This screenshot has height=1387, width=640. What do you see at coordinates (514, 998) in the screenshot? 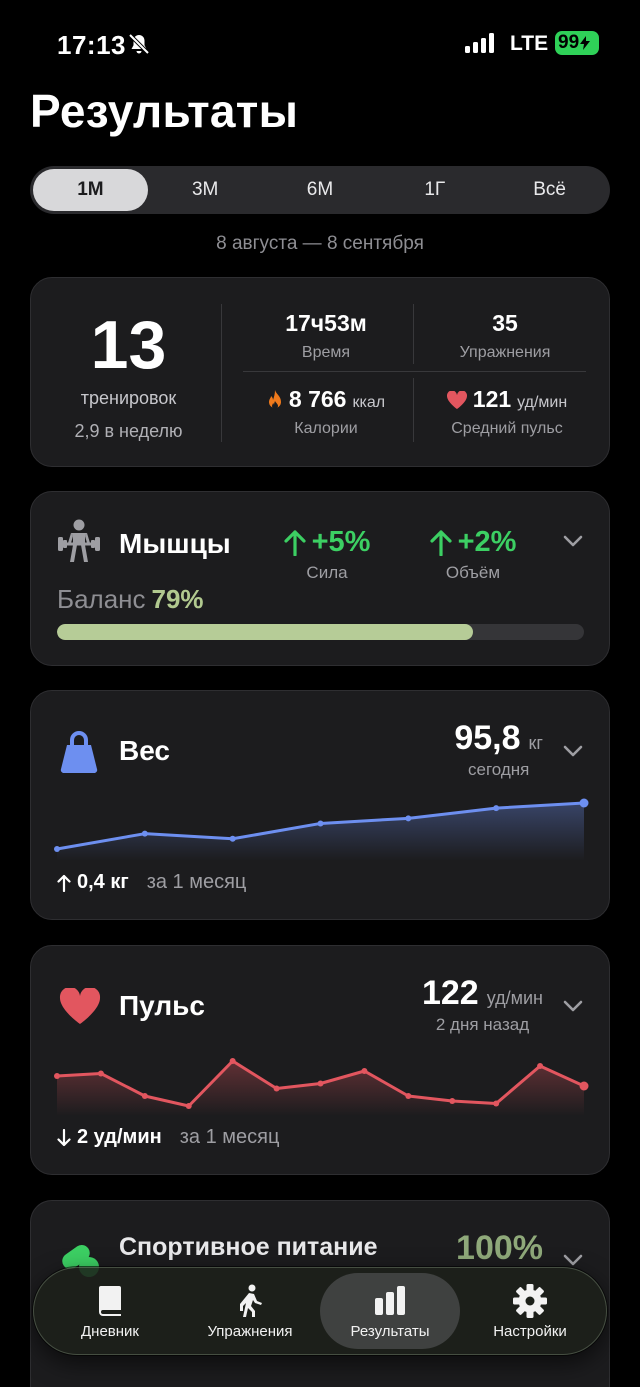
I see `pulse-unit: уд/мин` at bounding box center [514, 998].